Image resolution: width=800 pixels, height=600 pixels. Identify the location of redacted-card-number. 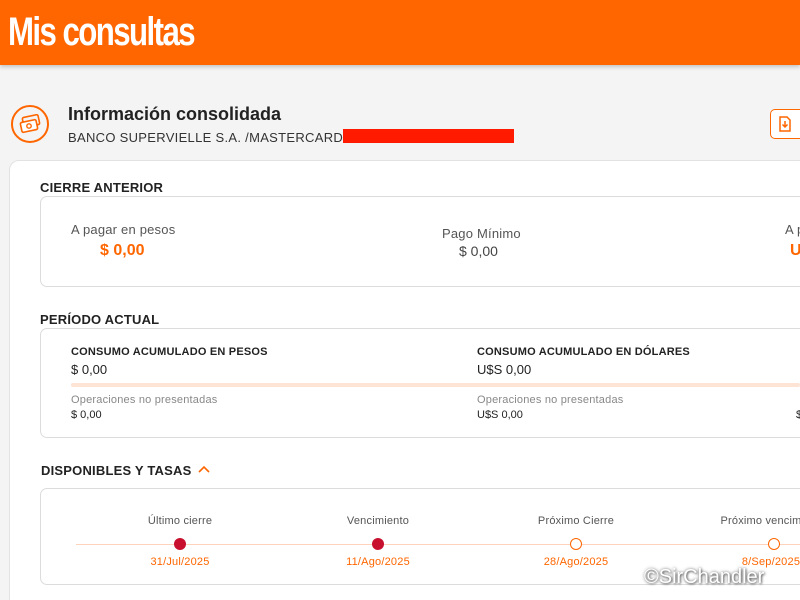
(428, 136).